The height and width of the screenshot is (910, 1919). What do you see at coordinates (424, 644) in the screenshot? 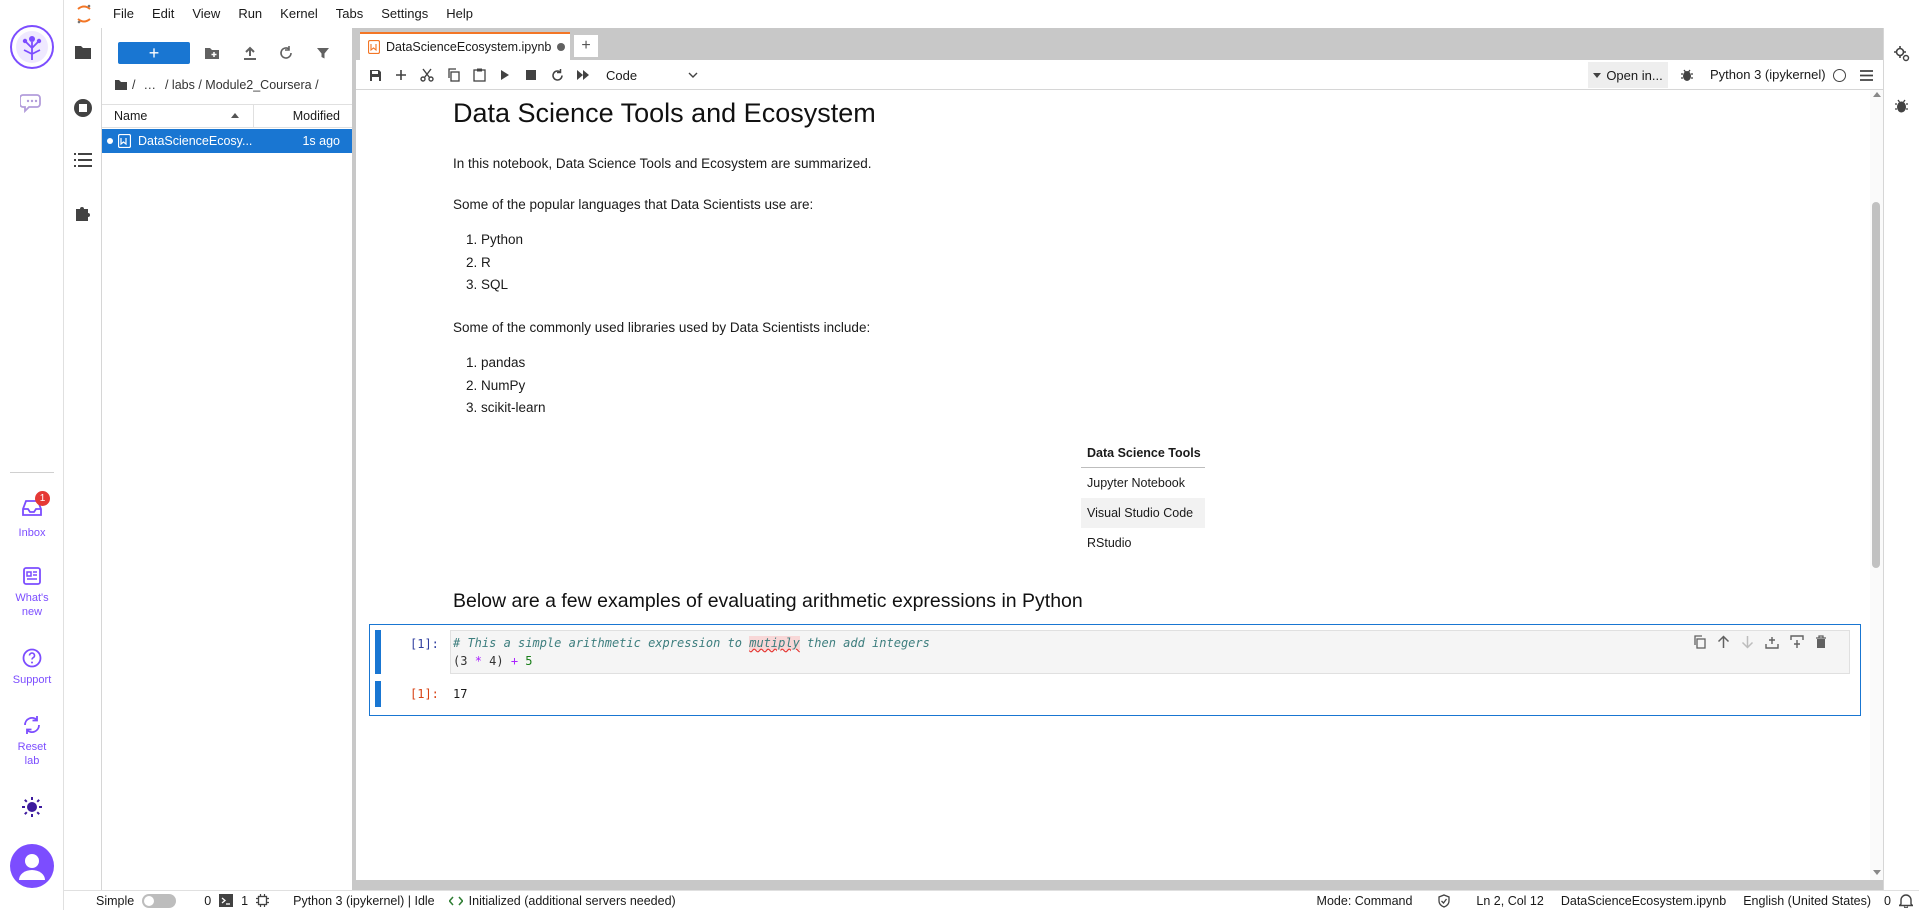
I see `input-prompt: [1]:` at bounding box center [424, 644].